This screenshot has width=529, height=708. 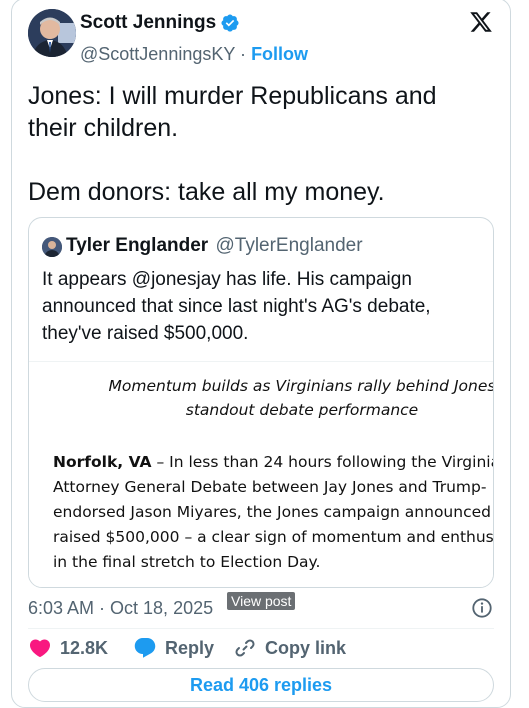 What do you see at coordinates (52, 247) in the screenshot?
I see `quoted-author-avatar` at bounding box center [52, 247].